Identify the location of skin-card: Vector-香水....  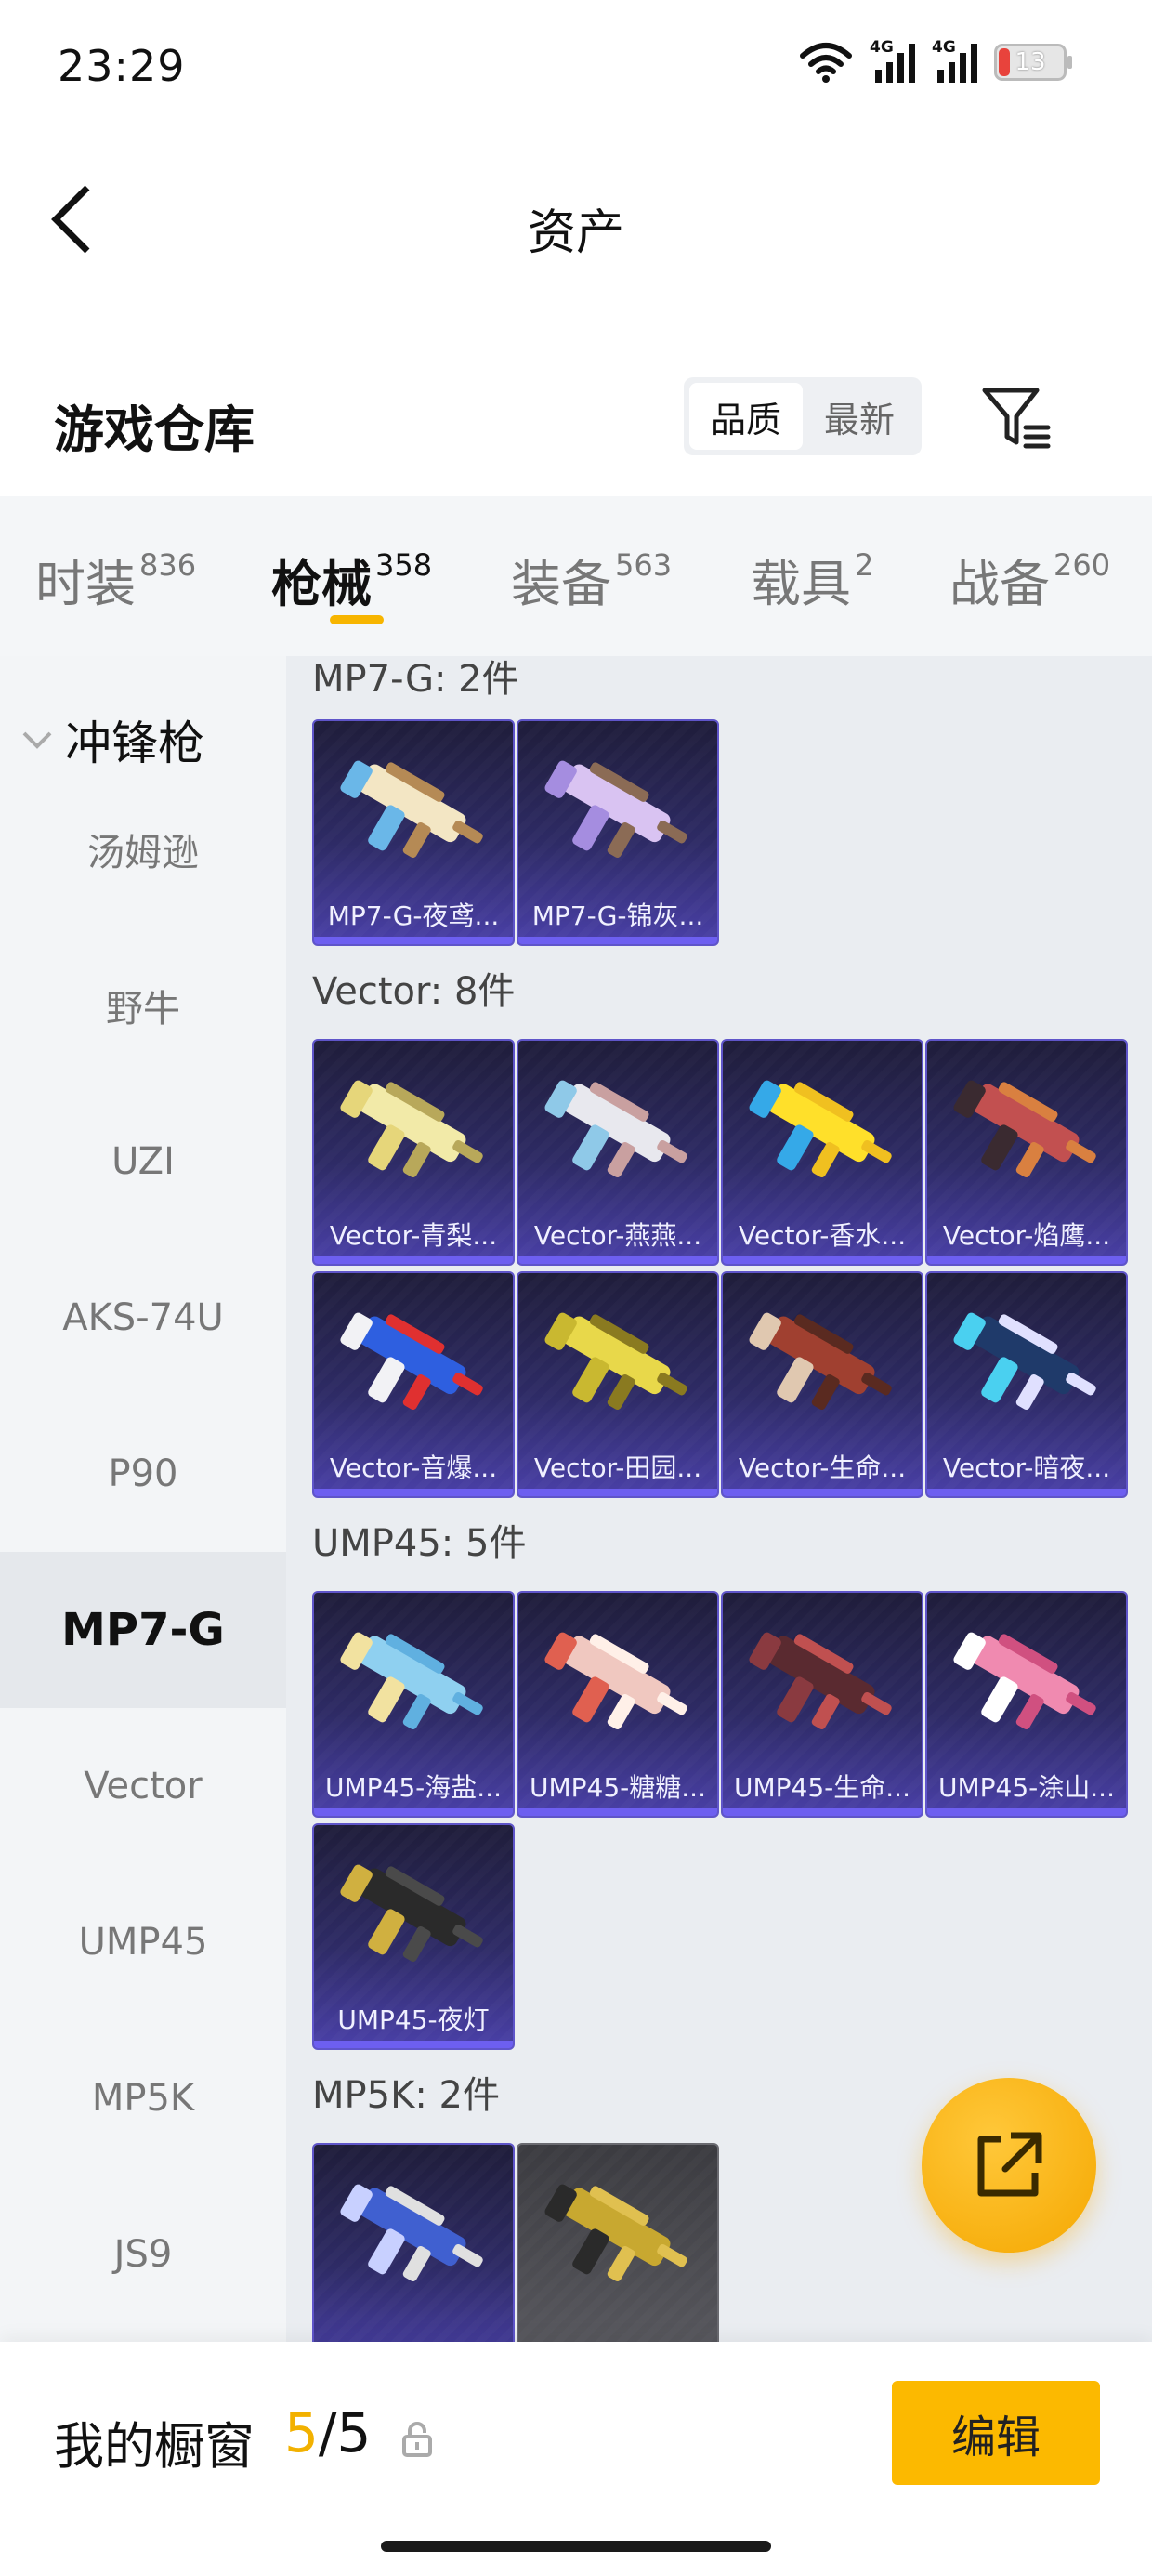
(822, 1152).